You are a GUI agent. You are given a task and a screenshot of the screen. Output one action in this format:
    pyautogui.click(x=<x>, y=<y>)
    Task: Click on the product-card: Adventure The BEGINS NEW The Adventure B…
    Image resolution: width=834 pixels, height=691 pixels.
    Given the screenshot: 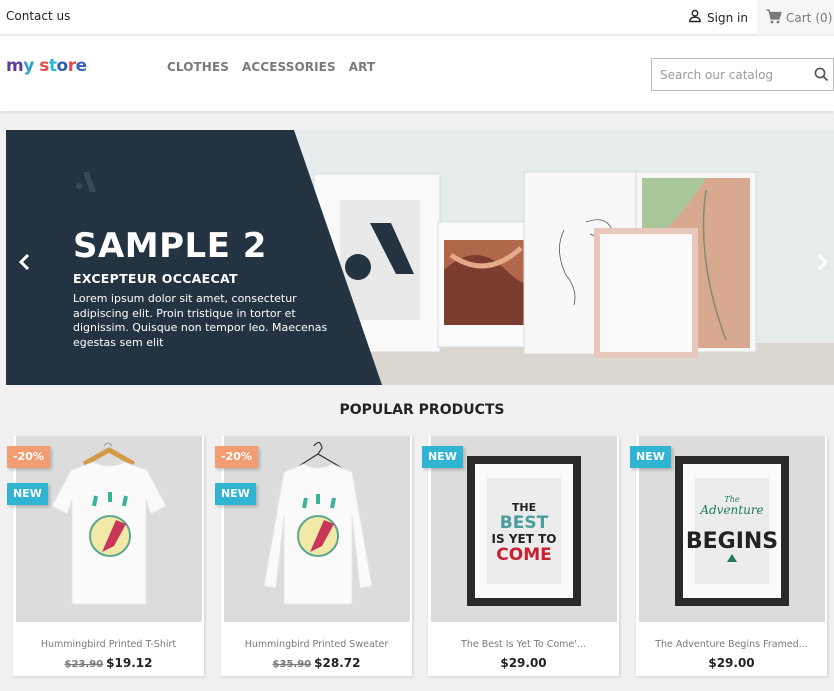 What is the action you would take?
    pyautogui.click(x=728, y=556)
    